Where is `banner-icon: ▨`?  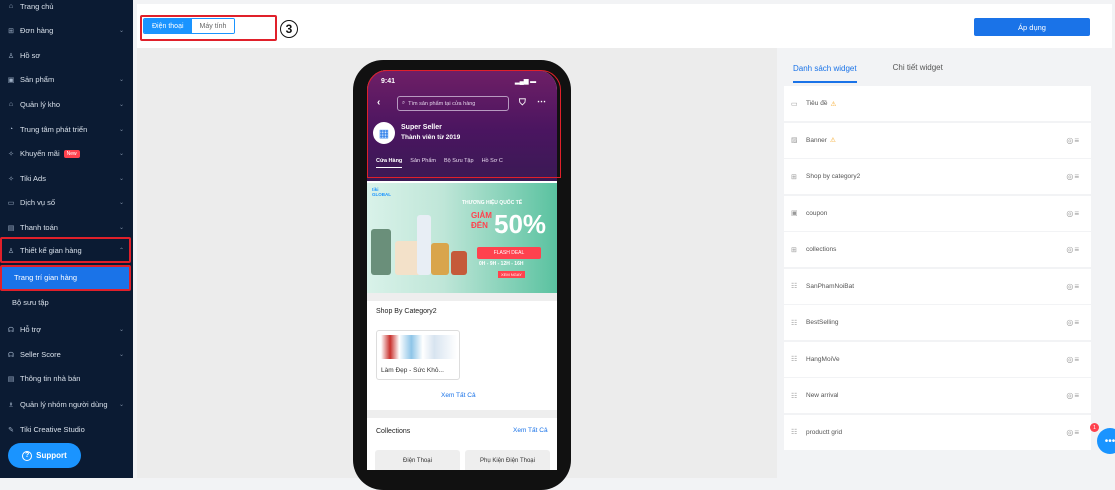 banner-icon: ▨ is located at coordinates (794, 140).